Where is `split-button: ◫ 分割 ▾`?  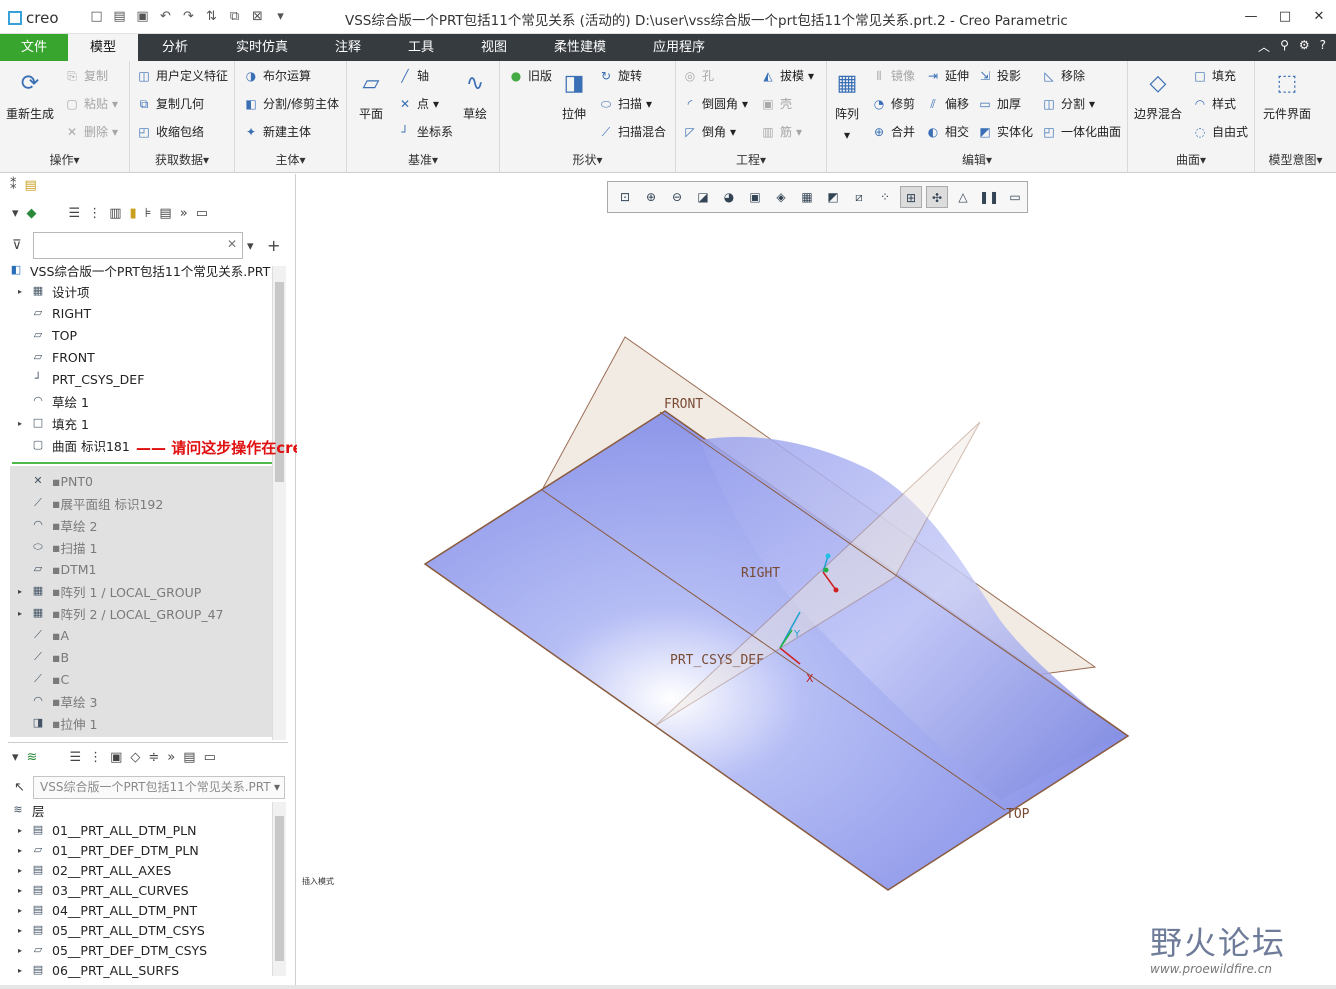
split-button: ◫ 分割 ▾ is located at coordinates (1068, 103).